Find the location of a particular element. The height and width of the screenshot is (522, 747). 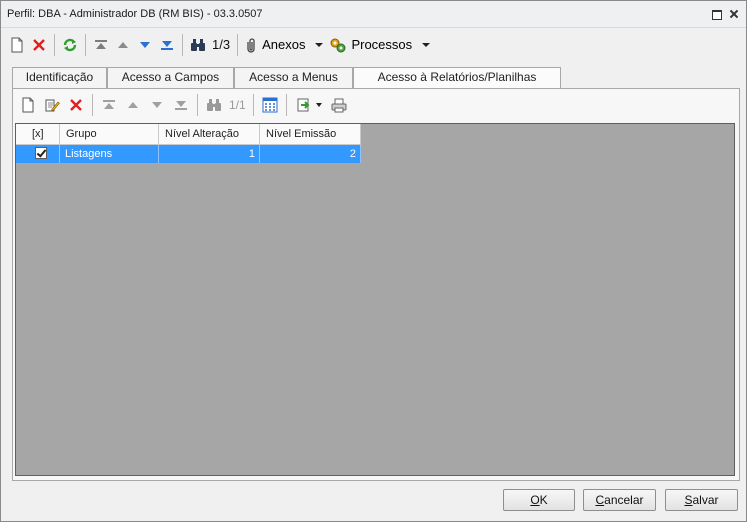

grid-toolbar: 1/1 is located at coordinates (183, 105).